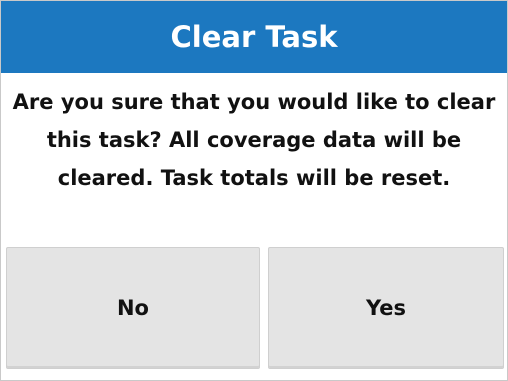  I want to click on no-button-label: No, so click(132, 308).